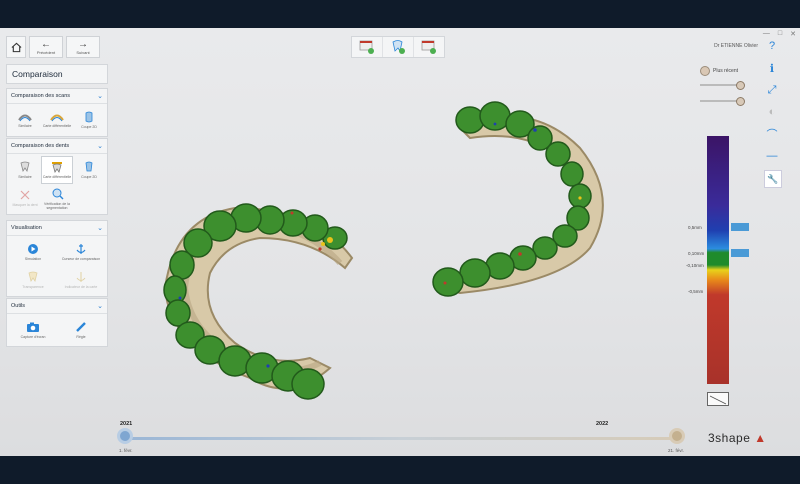 Image resolution: width=800 pixels, height=484 pixels. I want to click on upper-threshold-handle, so click(740, 227).